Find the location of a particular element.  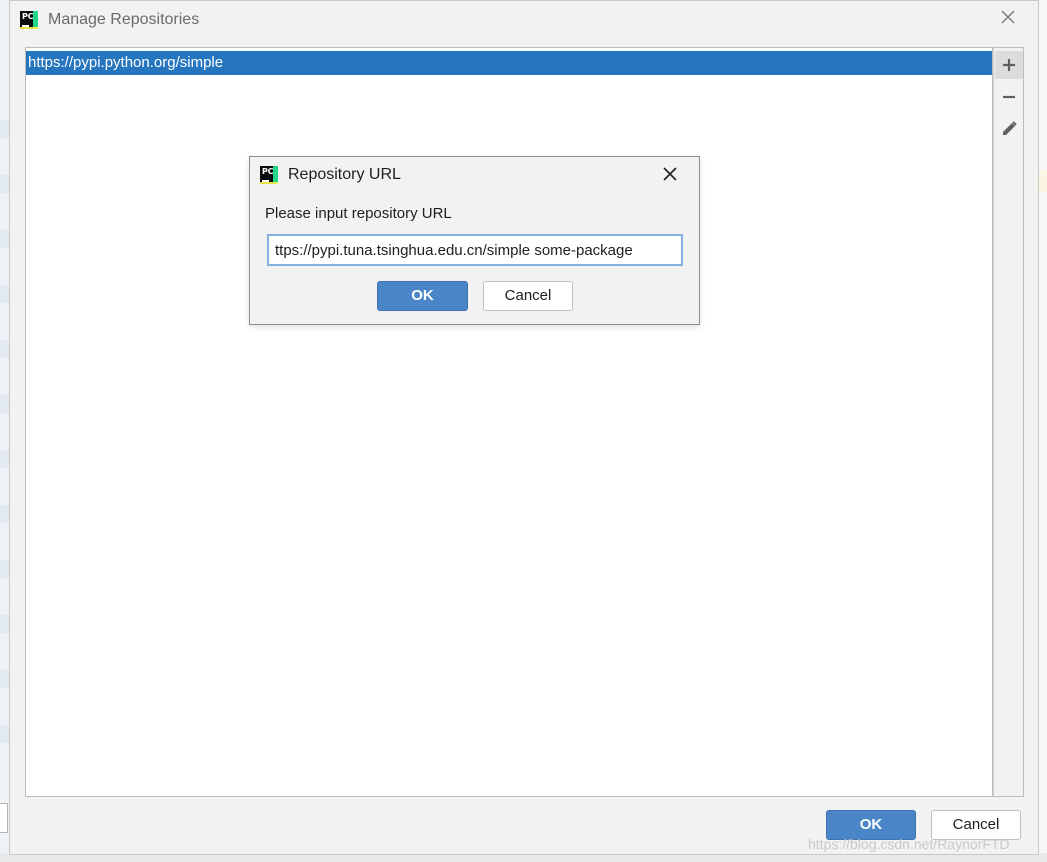

minus-icon is located at coordinates (1009, 97).